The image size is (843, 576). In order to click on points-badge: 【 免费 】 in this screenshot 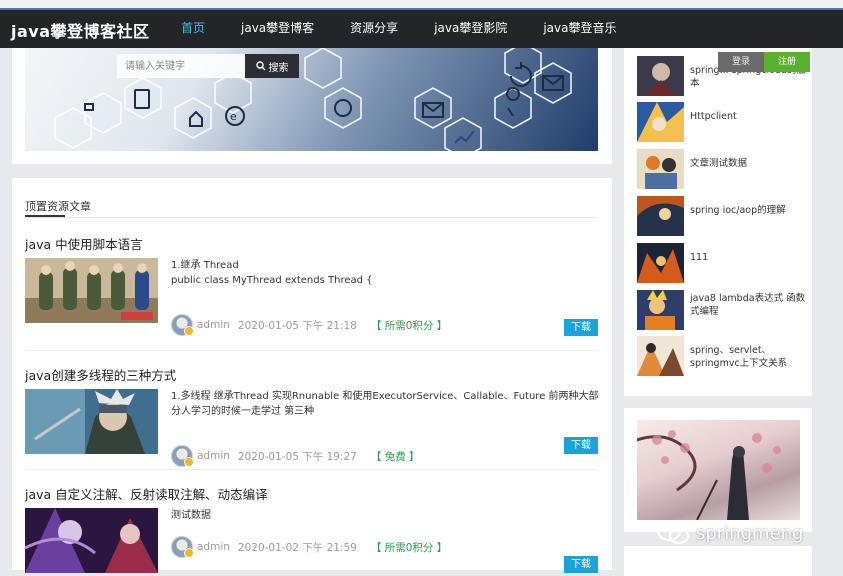, I will do `click(395, 456)`.